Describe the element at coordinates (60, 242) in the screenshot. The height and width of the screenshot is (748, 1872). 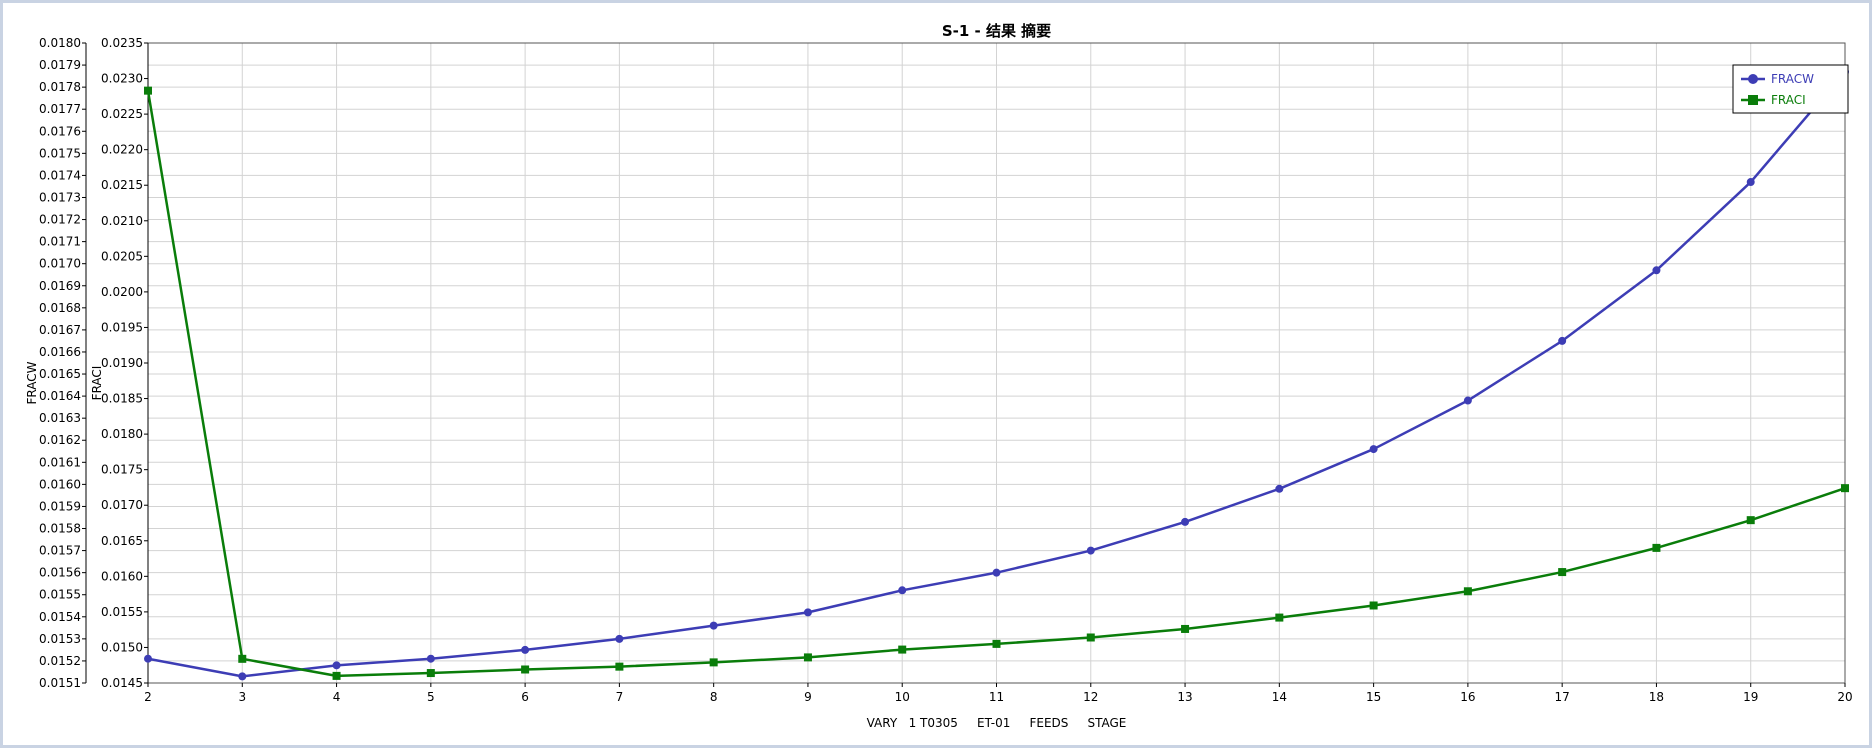
I see `y-tick-label-fracw: 0.0171` at that location.